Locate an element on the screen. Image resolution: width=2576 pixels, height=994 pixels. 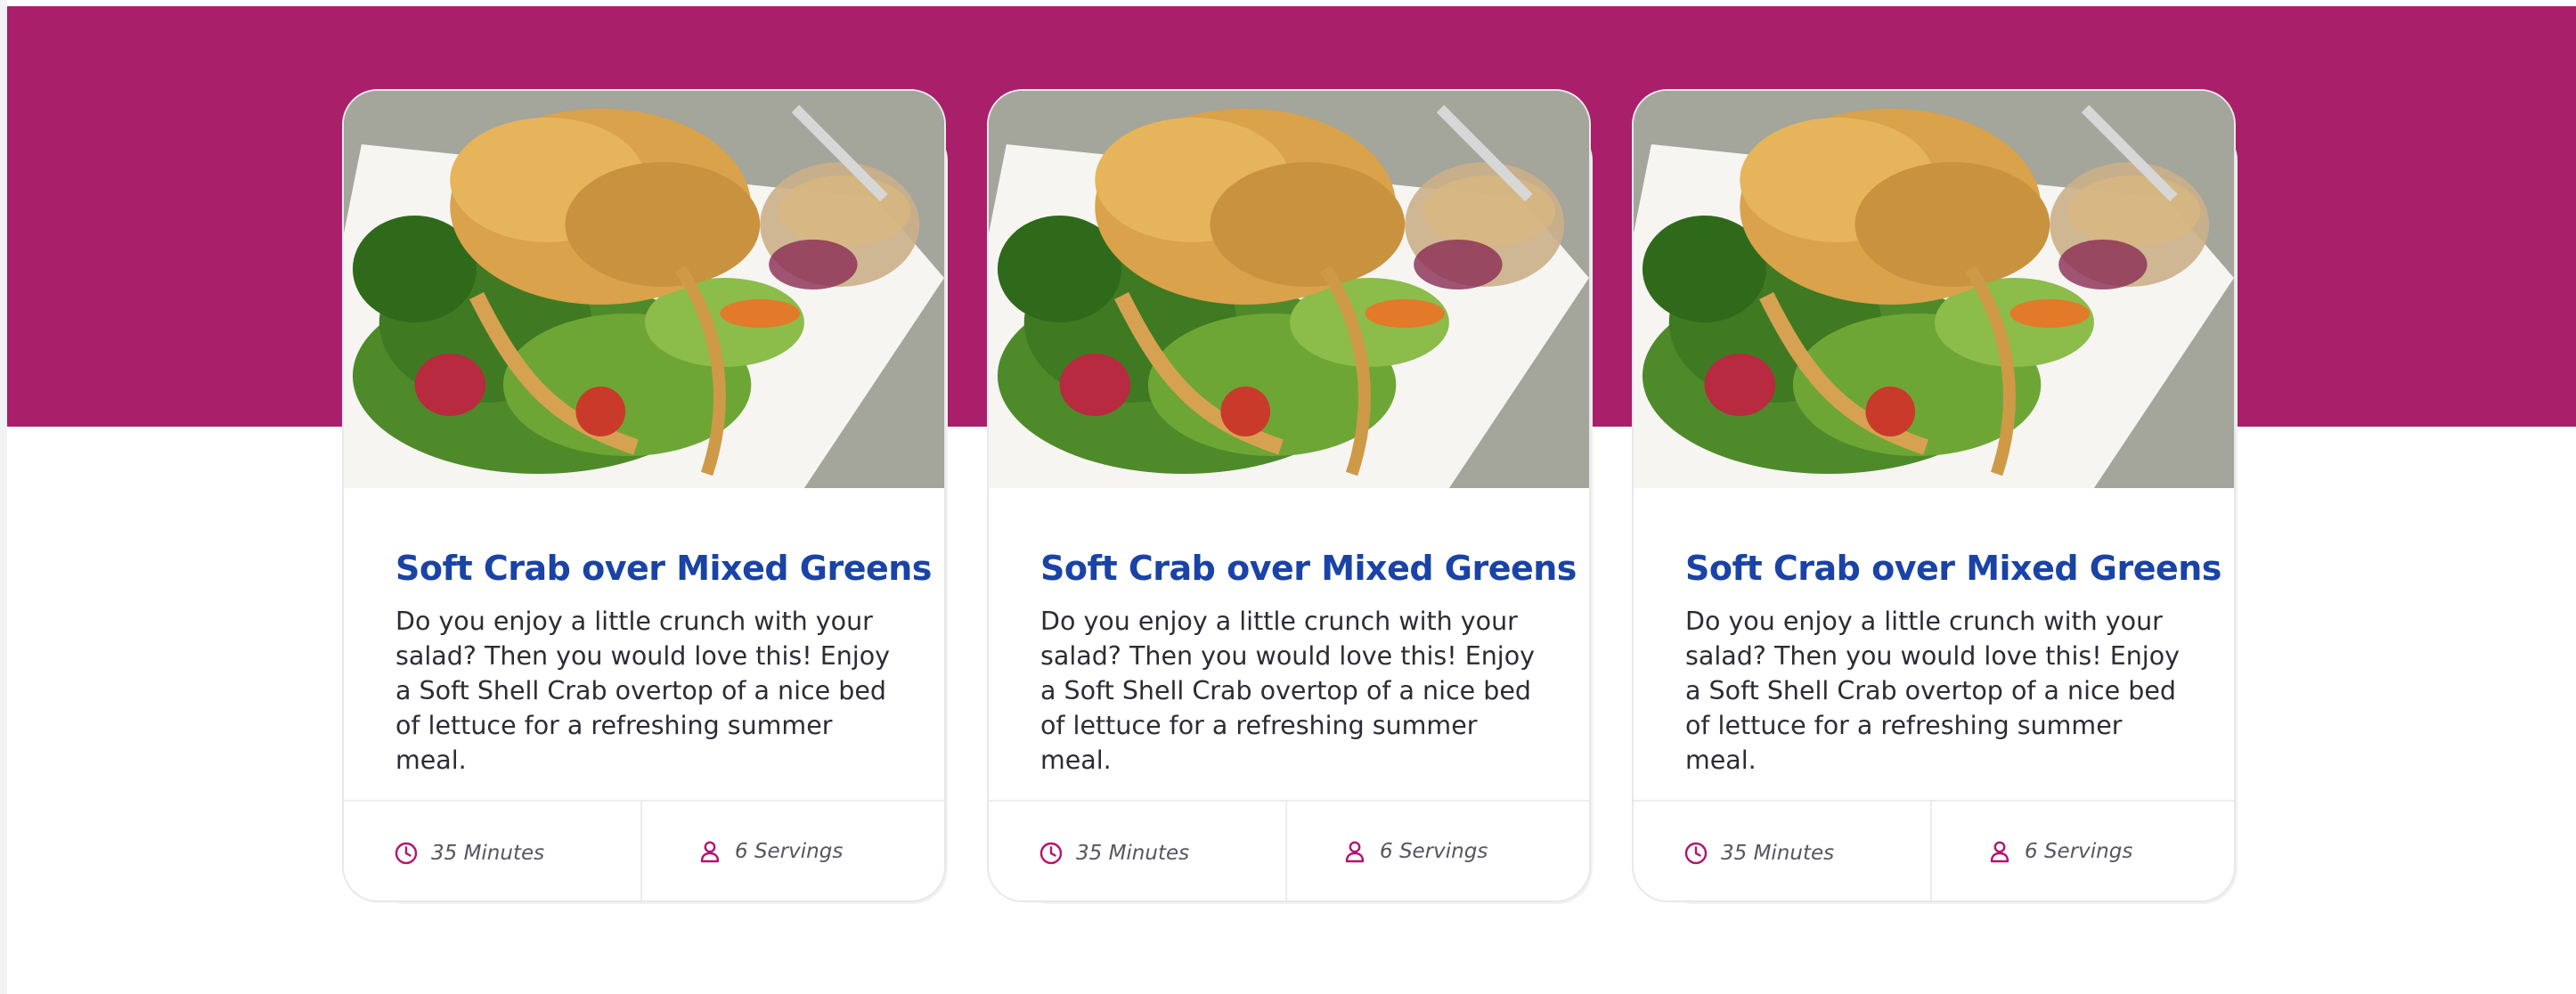
page-edge is located at coordinates (4, 497).